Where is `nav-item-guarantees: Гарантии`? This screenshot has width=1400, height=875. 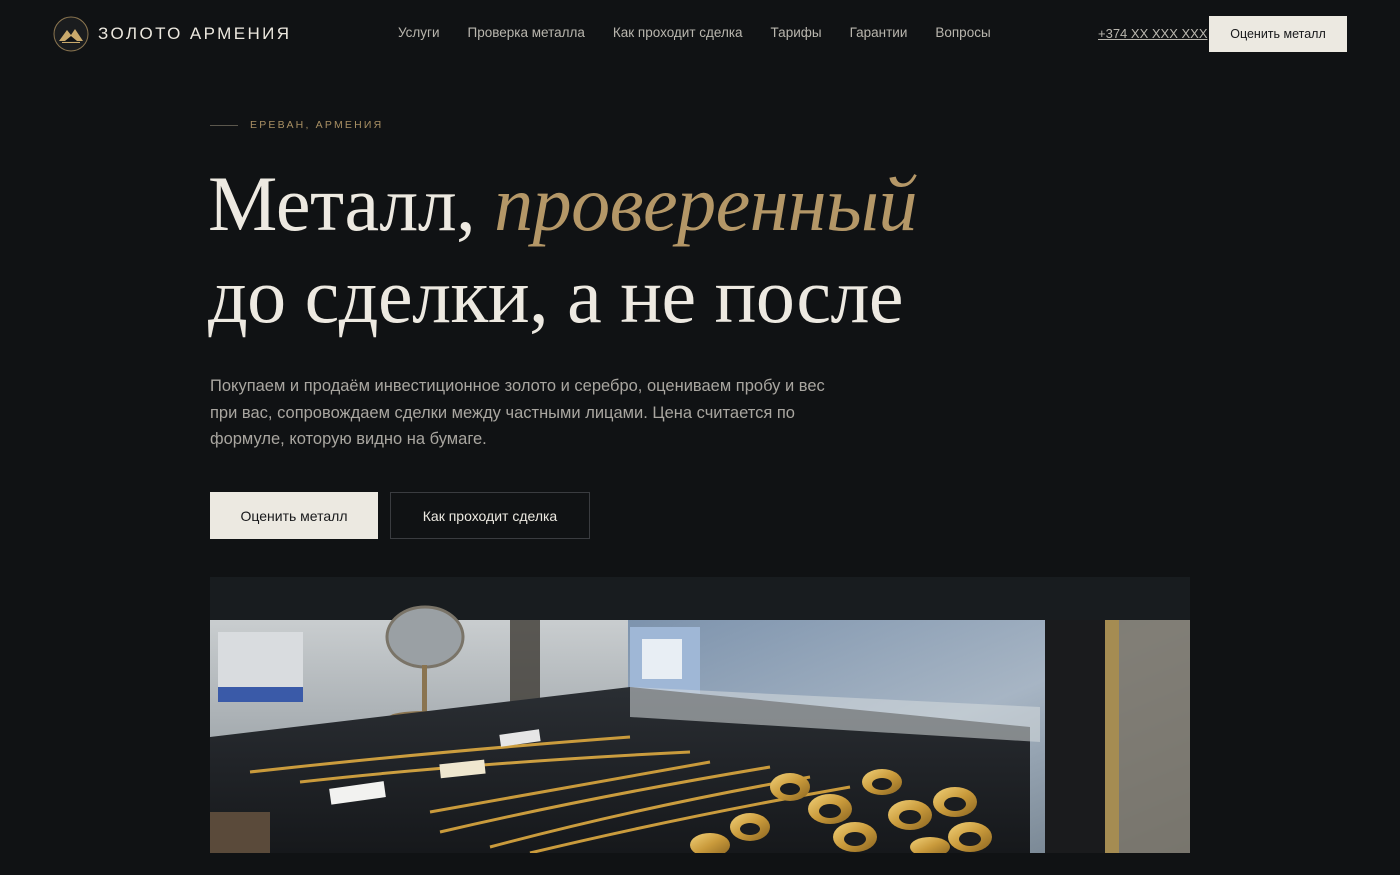 nav-item-guarantees: Гарантии is located at coordinates (879, 32).